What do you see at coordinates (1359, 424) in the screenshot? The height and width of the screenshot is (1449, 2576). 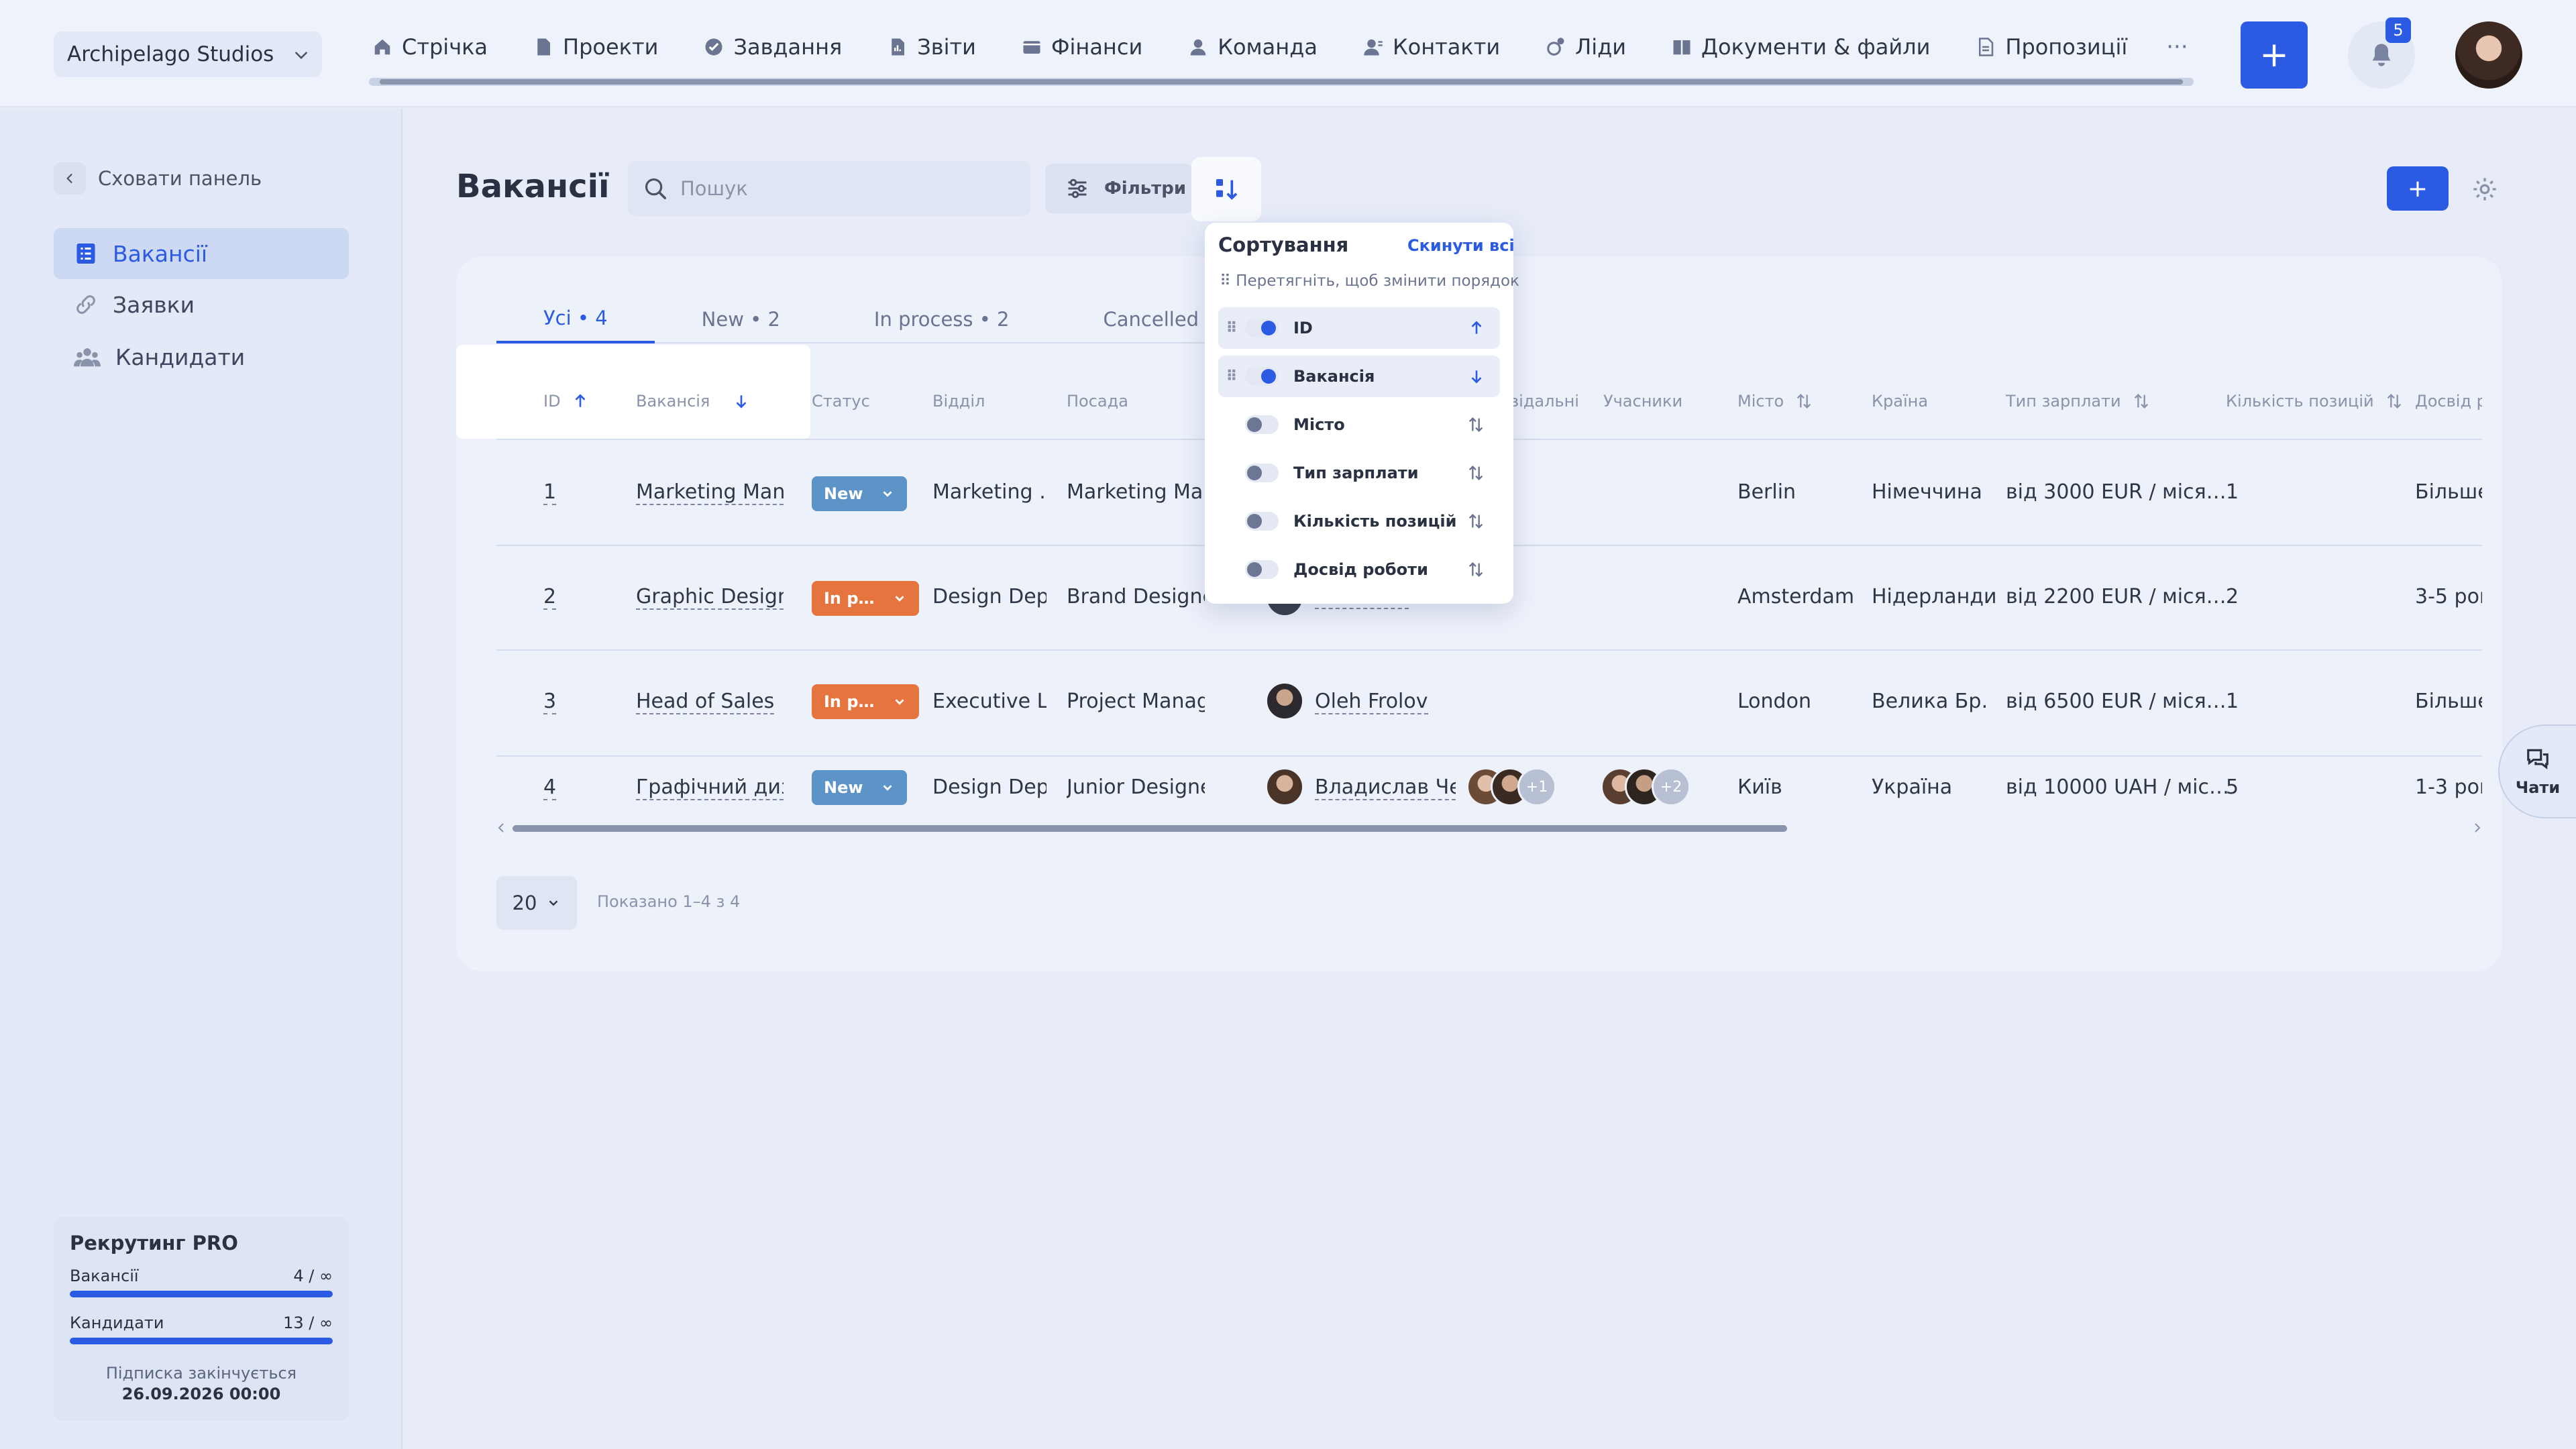 I see `sort-item-city: Місто` at bounding box center [1359, 424].